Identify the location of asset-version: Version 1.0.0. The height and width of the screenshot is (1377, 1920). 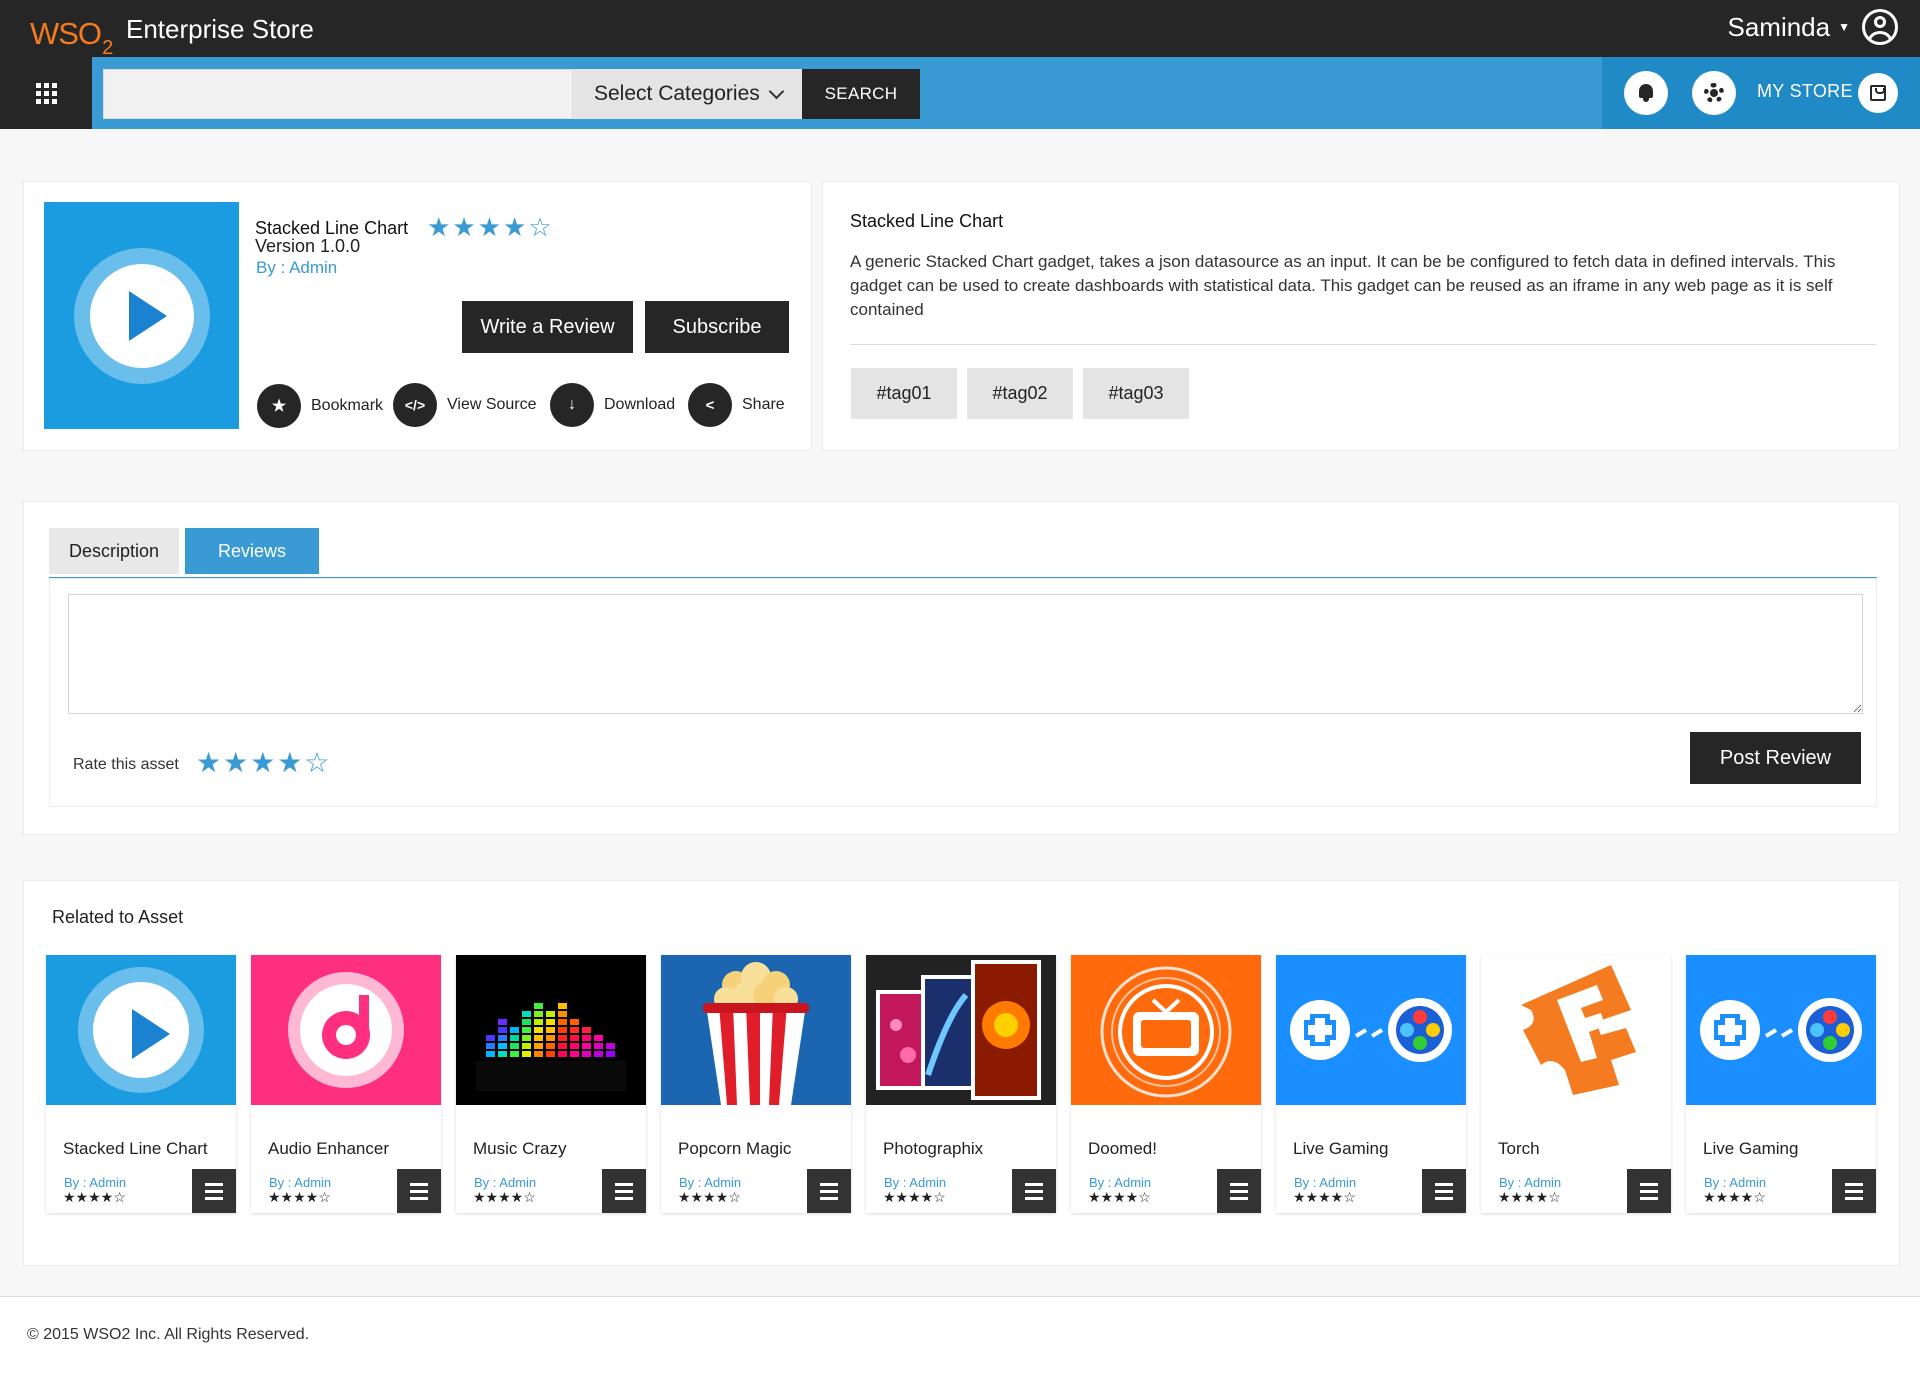
(308, 246).